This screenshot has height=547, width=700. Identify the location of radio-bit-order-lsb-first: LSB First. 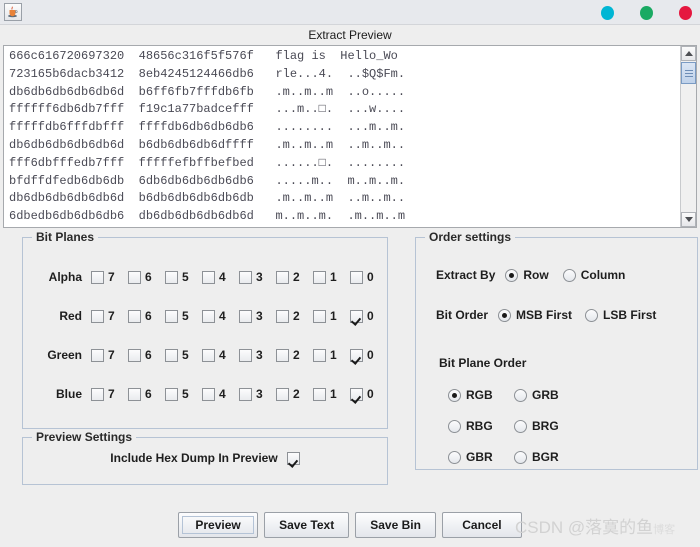
(620, 315).